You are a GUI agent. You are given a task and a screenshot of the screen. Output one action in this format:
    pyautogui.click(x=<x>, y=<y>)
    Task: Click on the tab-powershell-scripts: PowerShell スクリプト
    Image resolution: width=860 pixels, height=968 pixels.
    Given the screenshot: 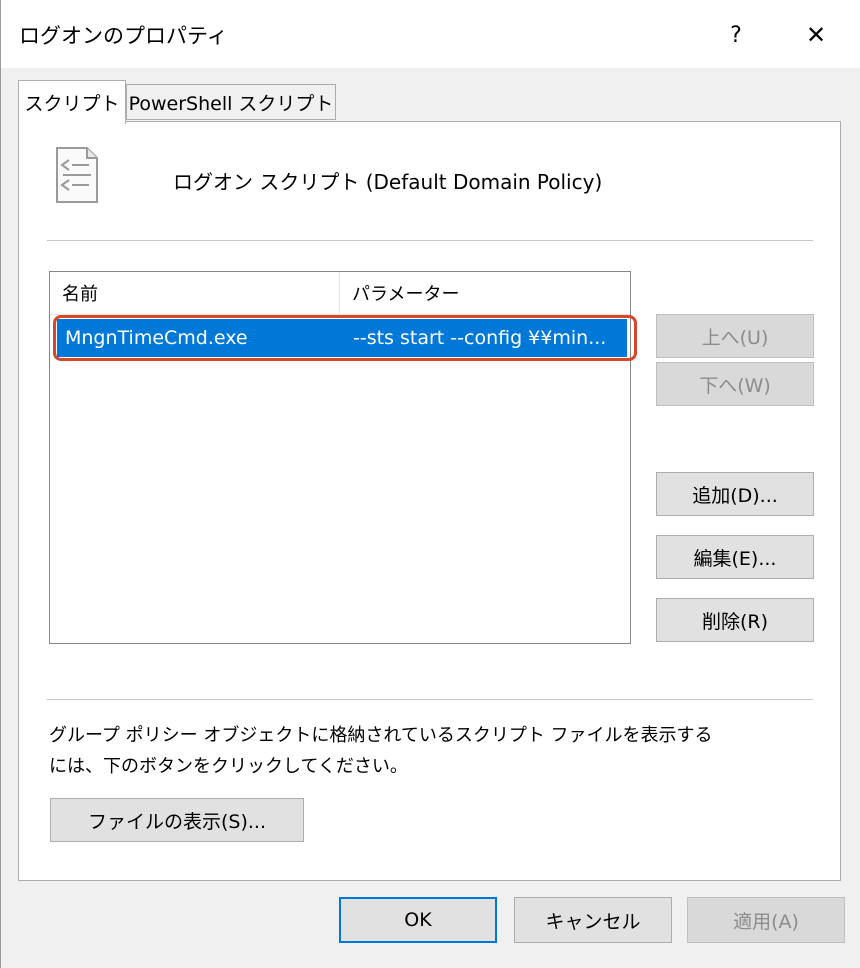 What is the action you would take?
    pyautogui.click(x=231, y=102)
    